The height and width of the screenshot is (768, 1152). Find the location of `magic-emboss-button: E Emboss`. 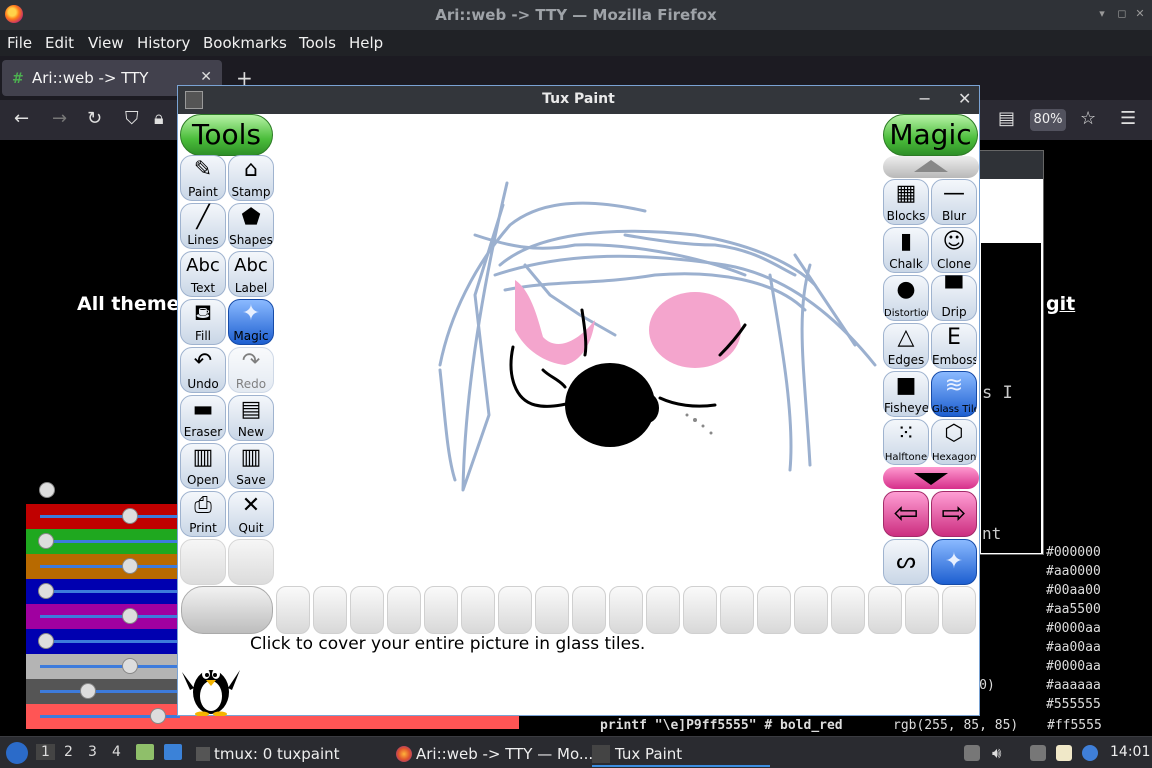

magic-emboss-button: E Emboss is located at coordinates (954, 346).